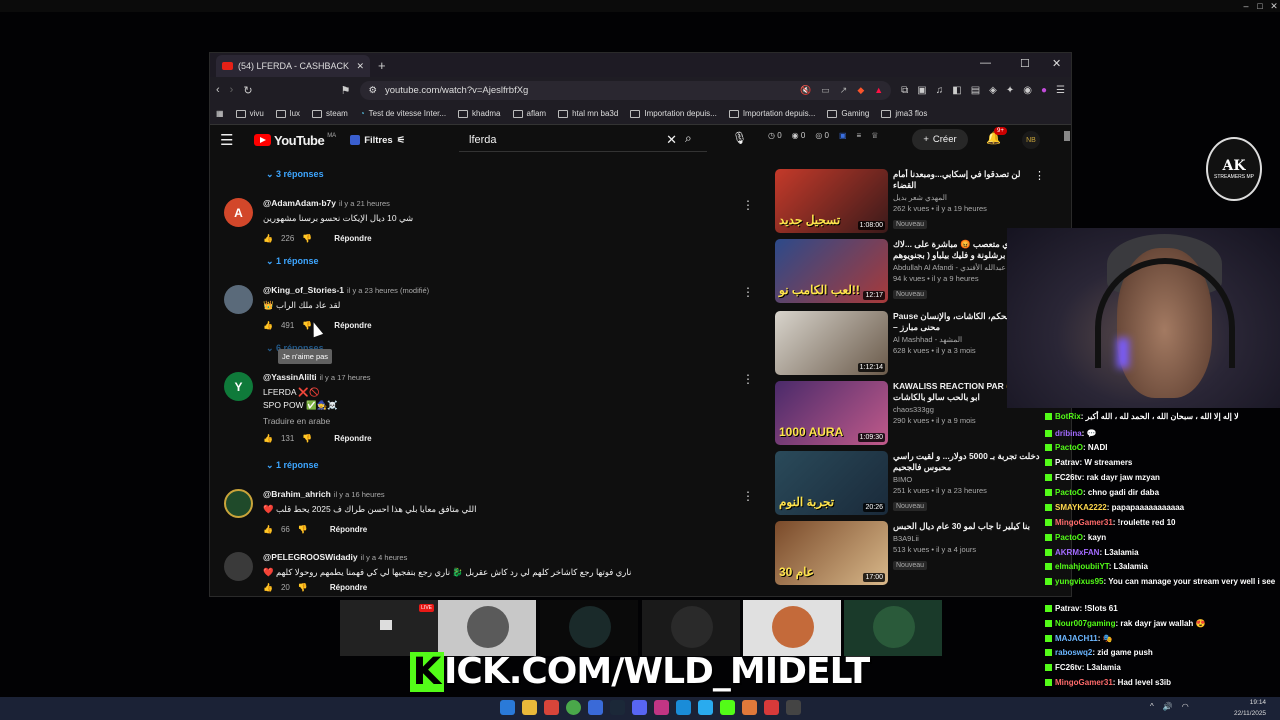 The height and width of the screenshot is (720, 1280). Describe the element at coordinates (346, 90) in the screenshot. I see `bookmark-page-icon: ⚑` at that location.